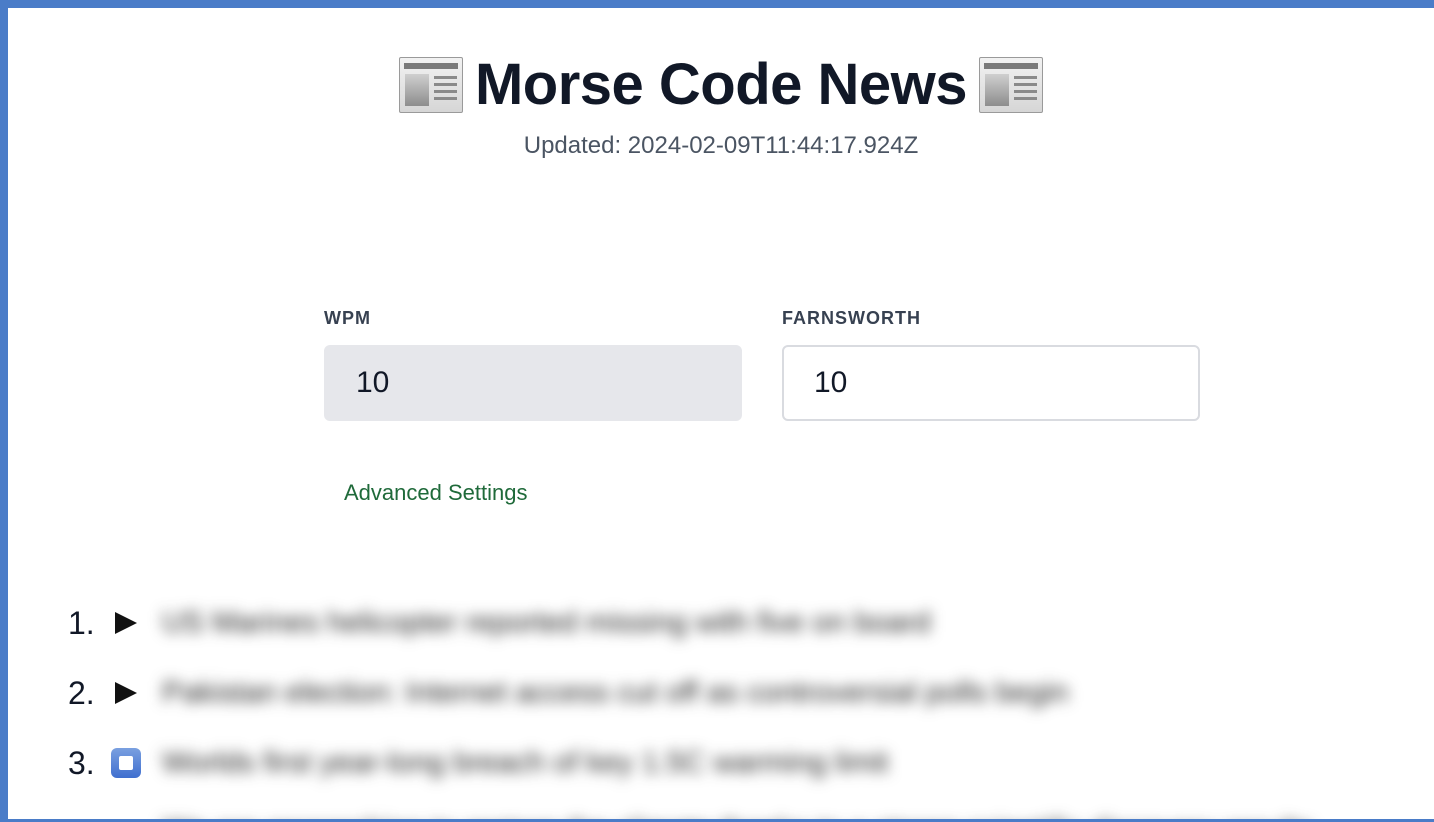 This screenshot has width=1434, height=822. Describe the element at coordinates (721, 145) in the screenshot. I see `updated-timestamp: Updated: 2024-02-09T11:44:17.924Z` at that location.